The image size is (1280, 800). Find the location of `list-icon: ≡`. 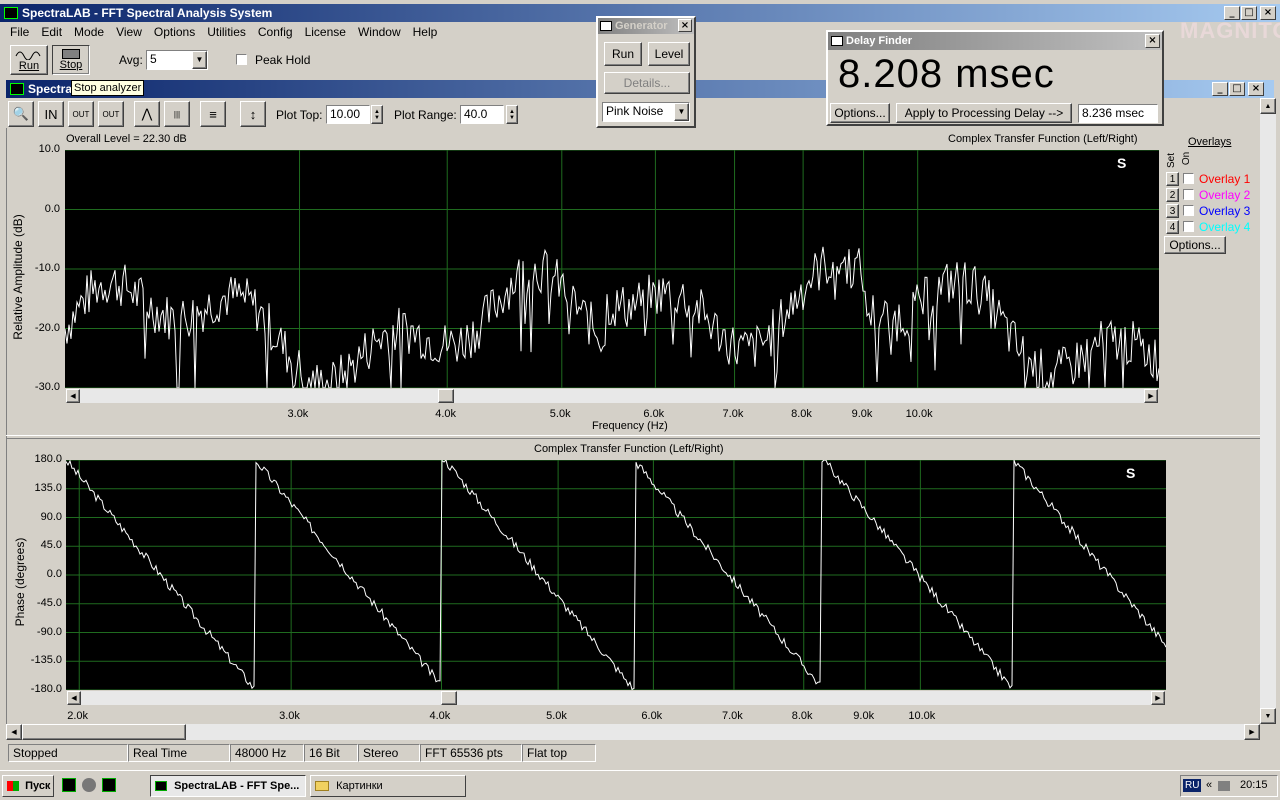

list-icon: ≡ is located at coordinates (213, 114).